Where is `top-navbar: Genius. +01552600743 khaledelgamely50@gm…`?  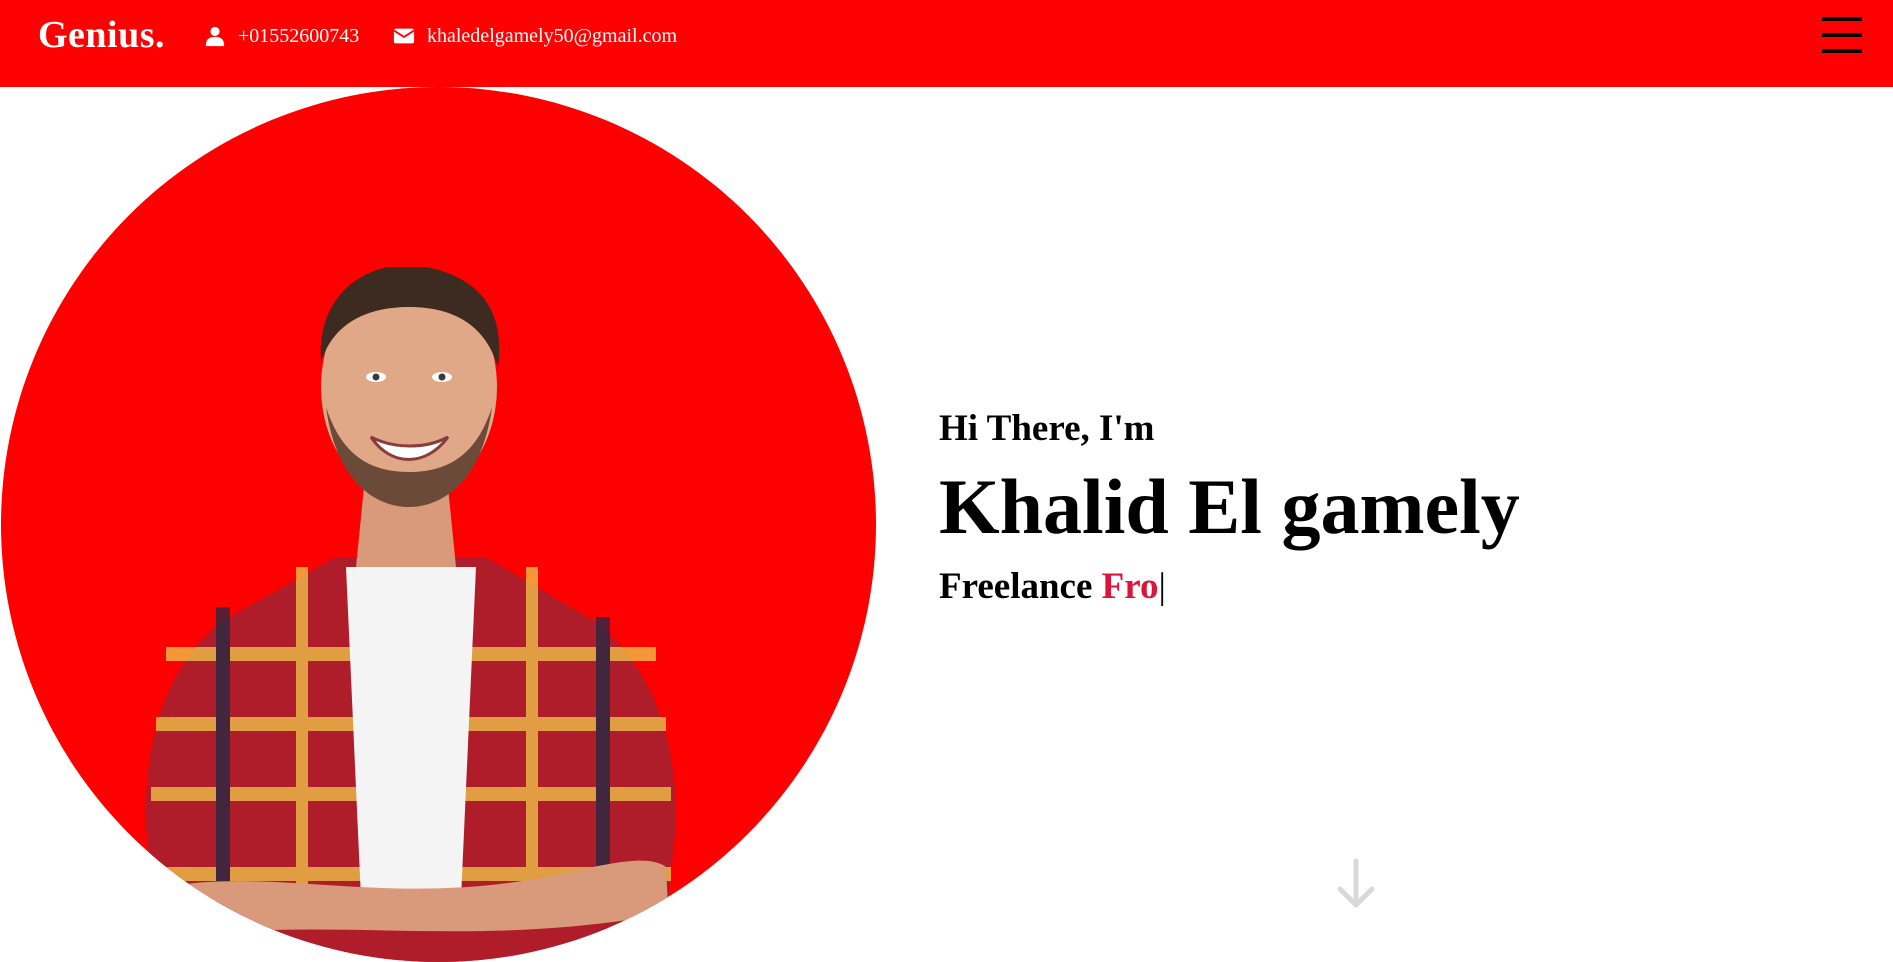 top-navbar: Genius. +01552600743 khaledelgamely50@gm… is located at coordinates (946, 43).